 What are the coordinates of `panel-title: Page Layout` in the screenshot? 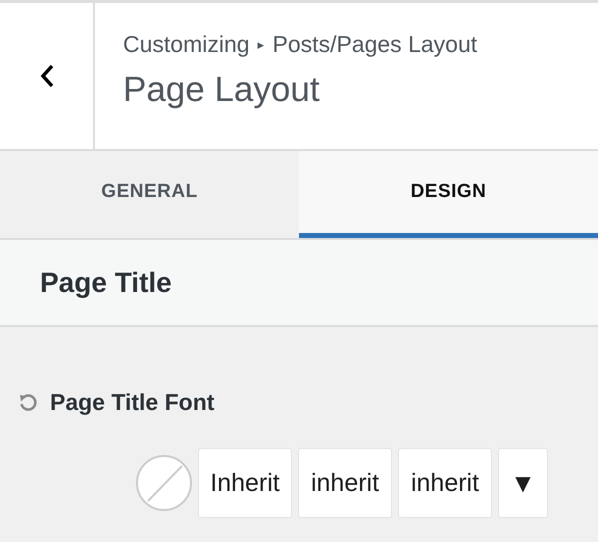 It's located at (222, 90).